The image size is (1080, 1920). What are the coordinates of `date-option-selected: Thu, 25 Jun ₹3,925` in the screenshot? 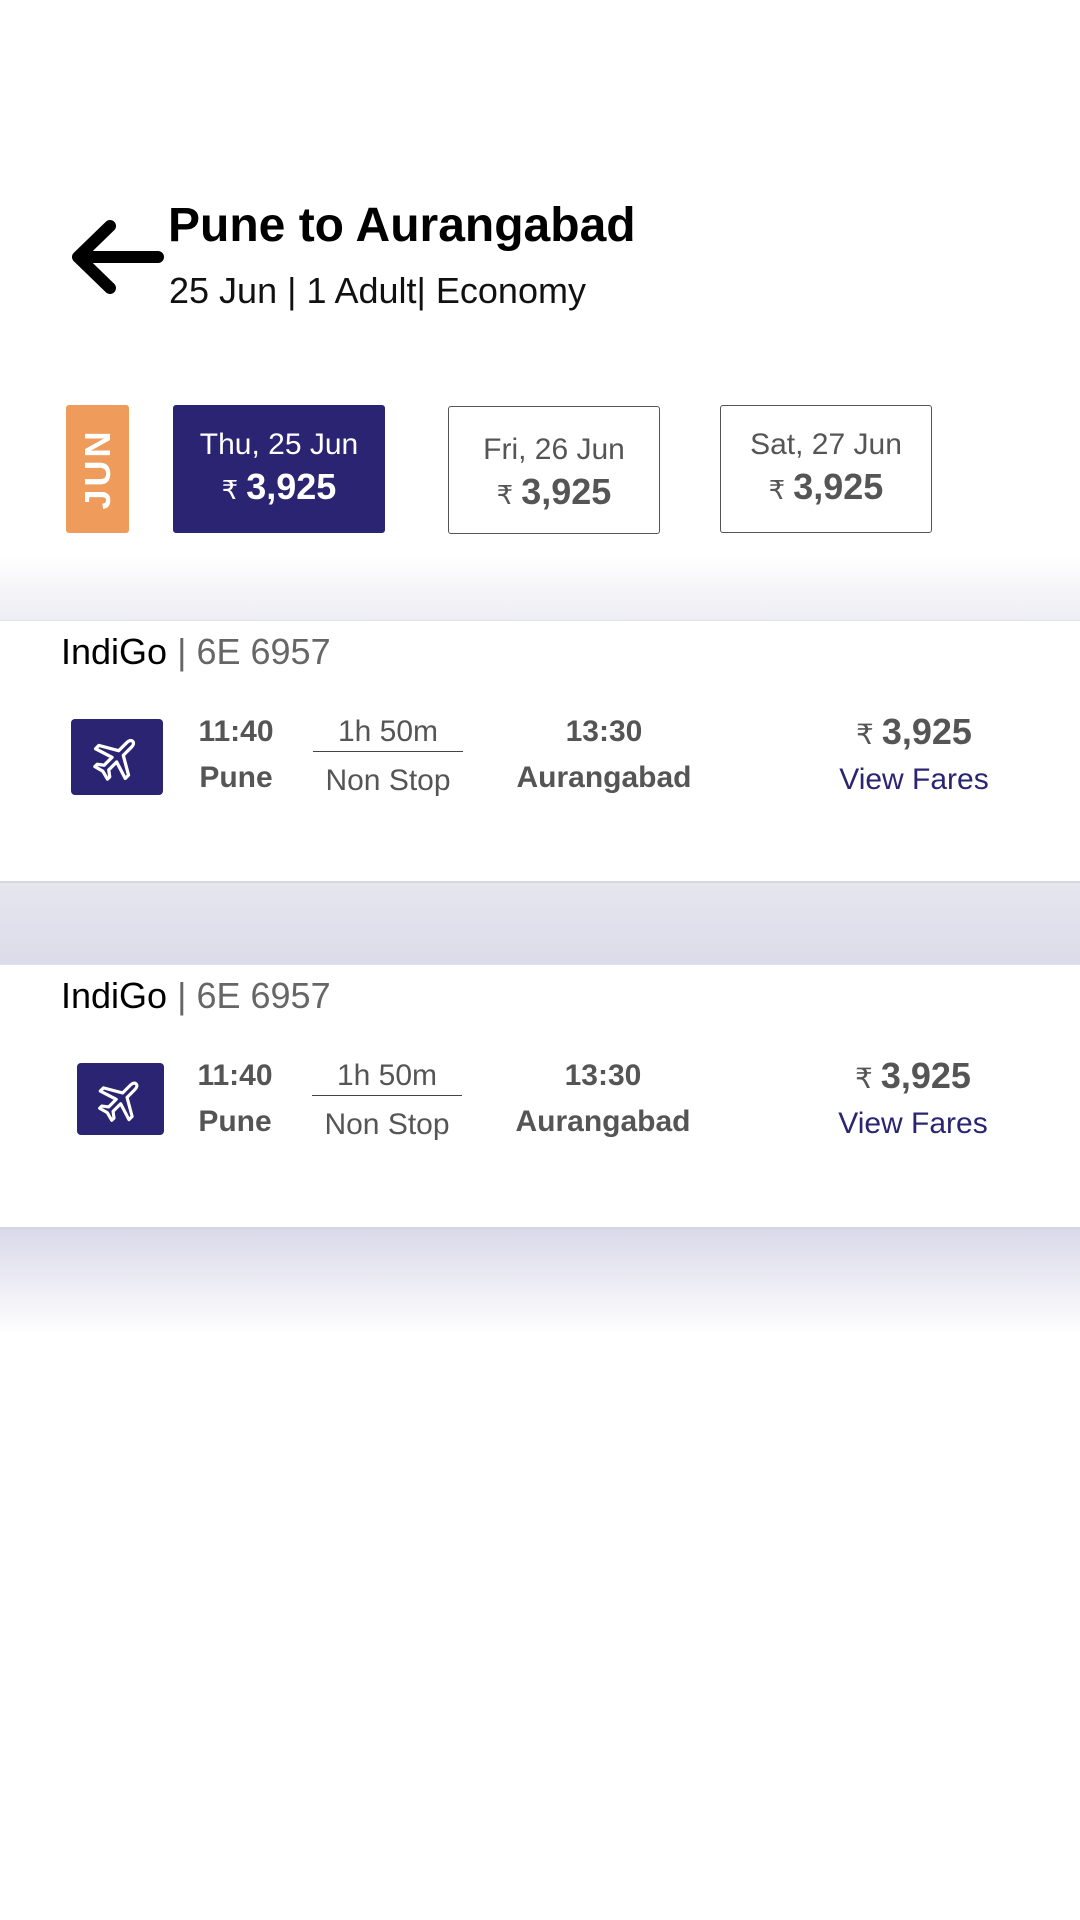 It's located at (279, 469).